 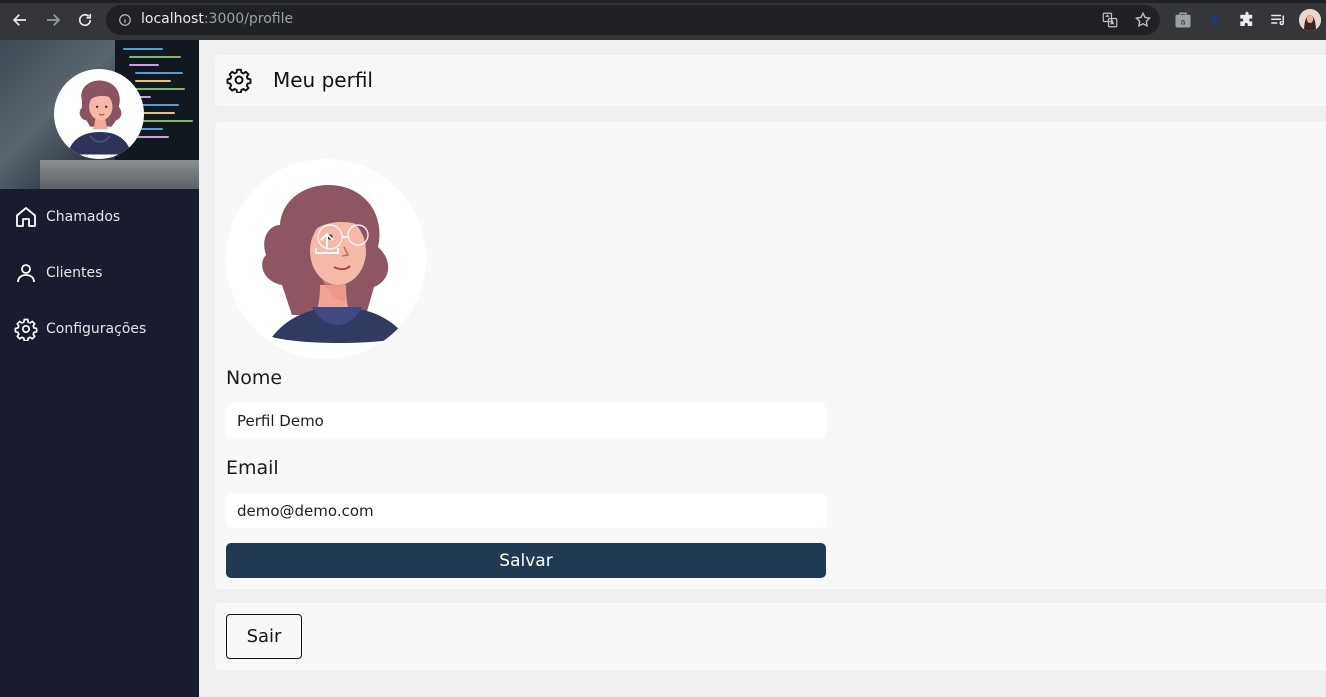 I want to click on translate-icon, so click(x=1110, y=20).